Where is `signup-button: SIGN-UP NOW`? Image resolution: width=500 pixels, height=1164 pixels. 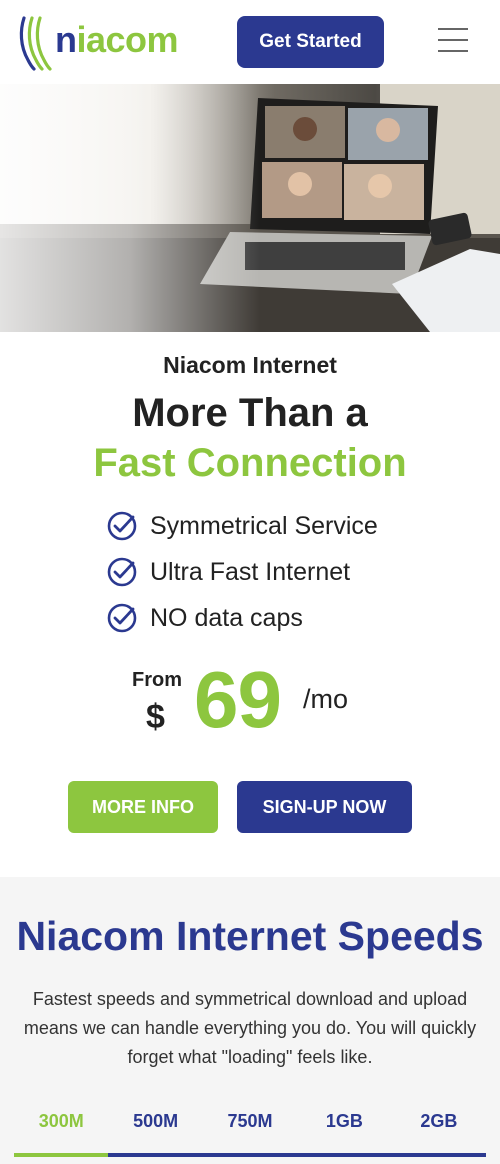
signup-button: SIGN-UP NOW is located at coordinates (324, 807).